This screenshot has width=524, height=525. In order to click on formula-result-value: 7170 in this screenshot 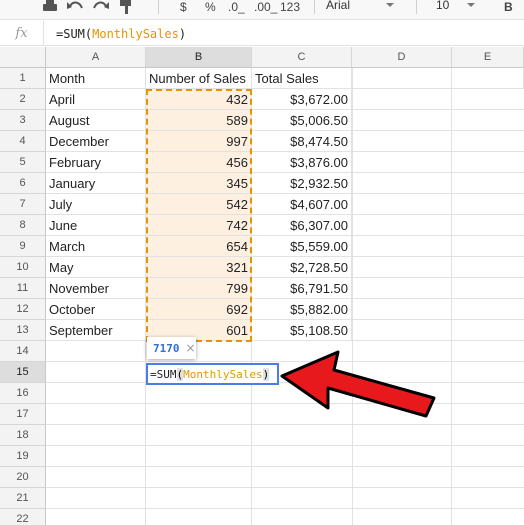, I will do `click(166, 348)`.